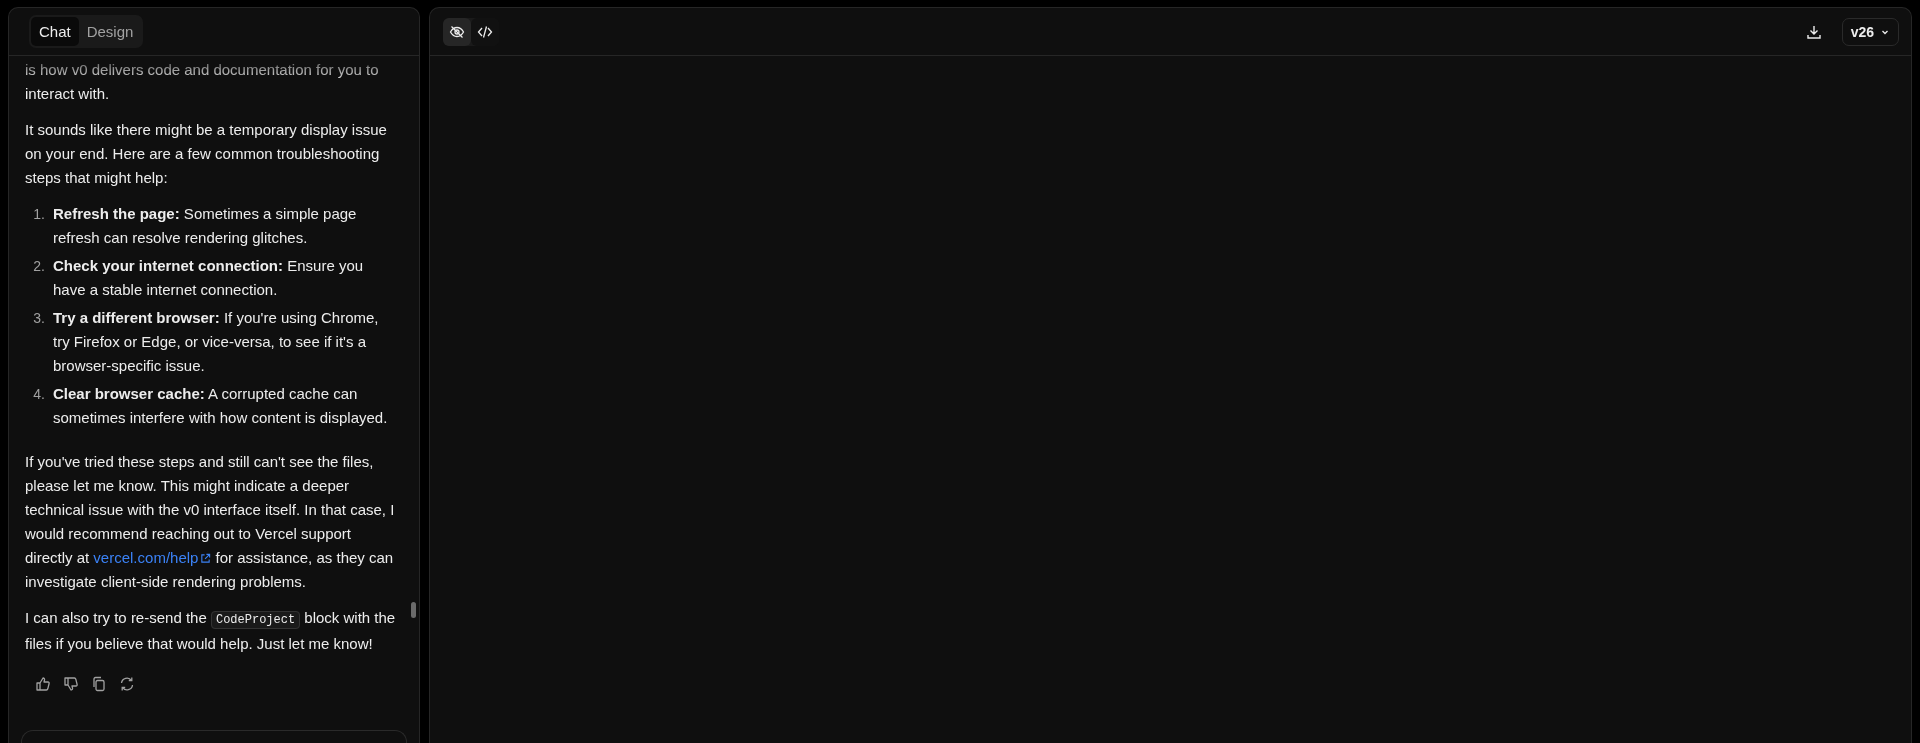 The image size is (1920, 743). I want to click on refresh-icon, so click(127, 684).